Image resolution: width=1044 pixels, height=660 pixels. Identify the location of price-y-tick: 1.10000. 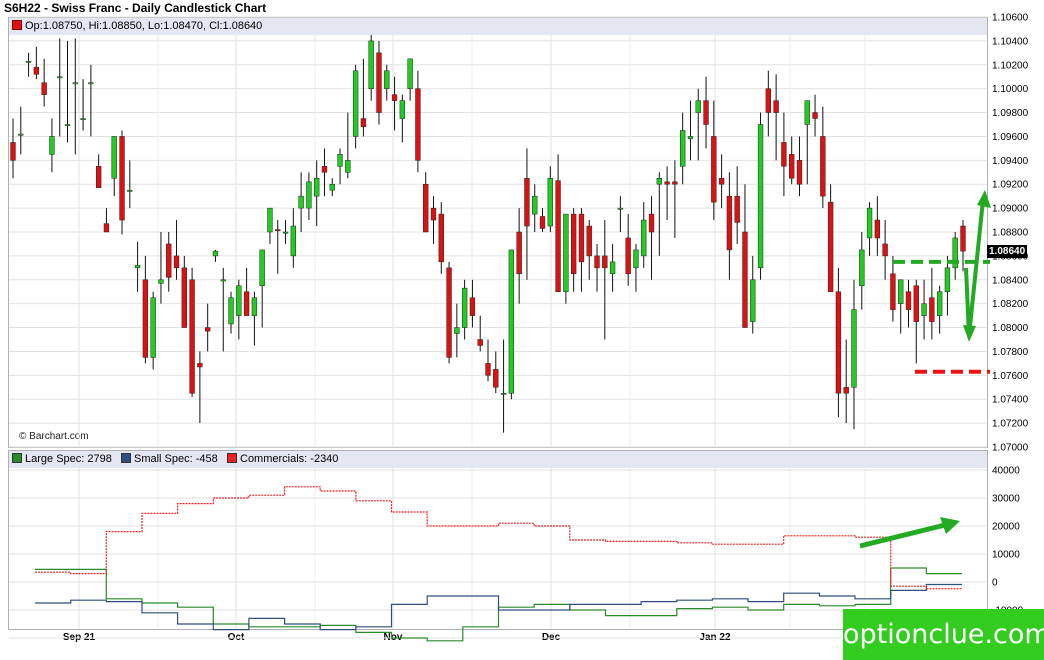
(1010, 89).